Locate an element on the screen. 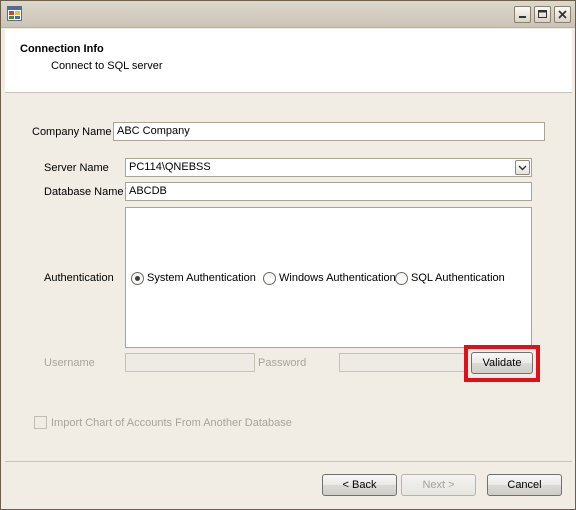 This screenshot has width=576, height=510. system-auth-label: System Authentication is located at coordinates (201, 278).